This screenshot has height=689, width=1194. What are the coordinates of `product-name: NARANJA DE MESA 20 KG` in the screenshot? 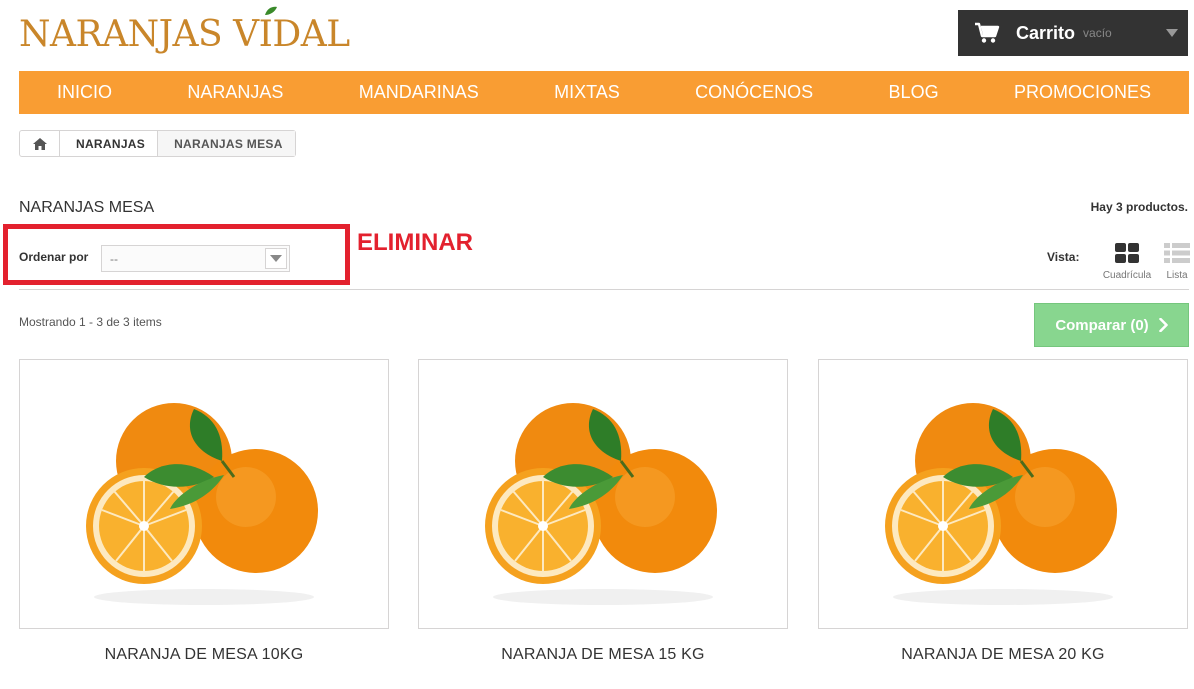 It's located at (1003, 655).